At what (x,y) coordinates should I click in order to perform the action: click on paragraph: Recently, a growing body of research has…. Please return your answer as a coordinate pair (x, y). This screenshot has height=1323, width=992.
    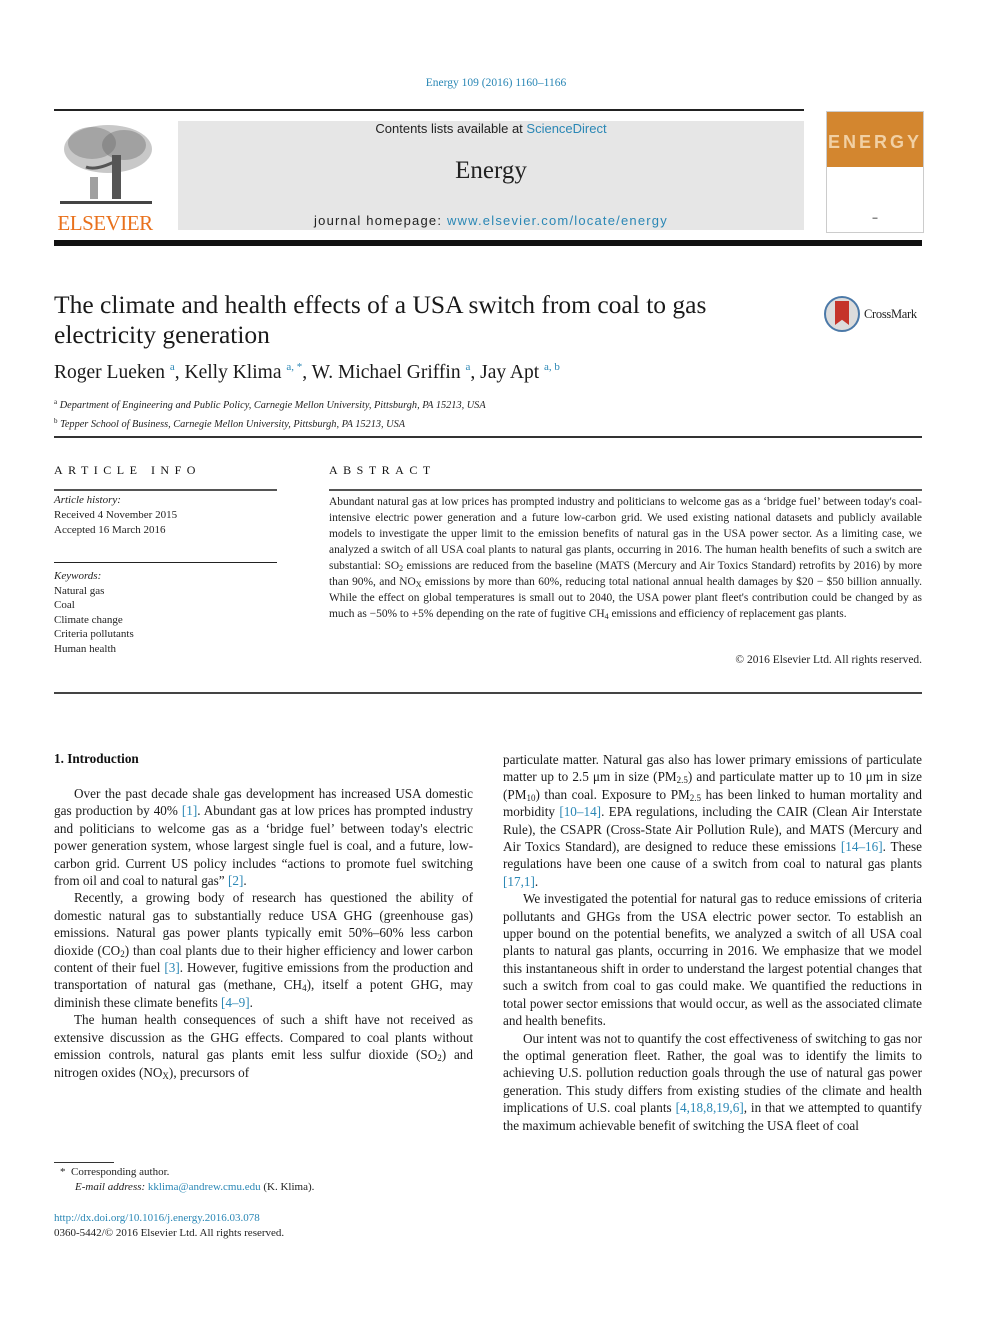
    Looking at the image, I should click on (263, 950).